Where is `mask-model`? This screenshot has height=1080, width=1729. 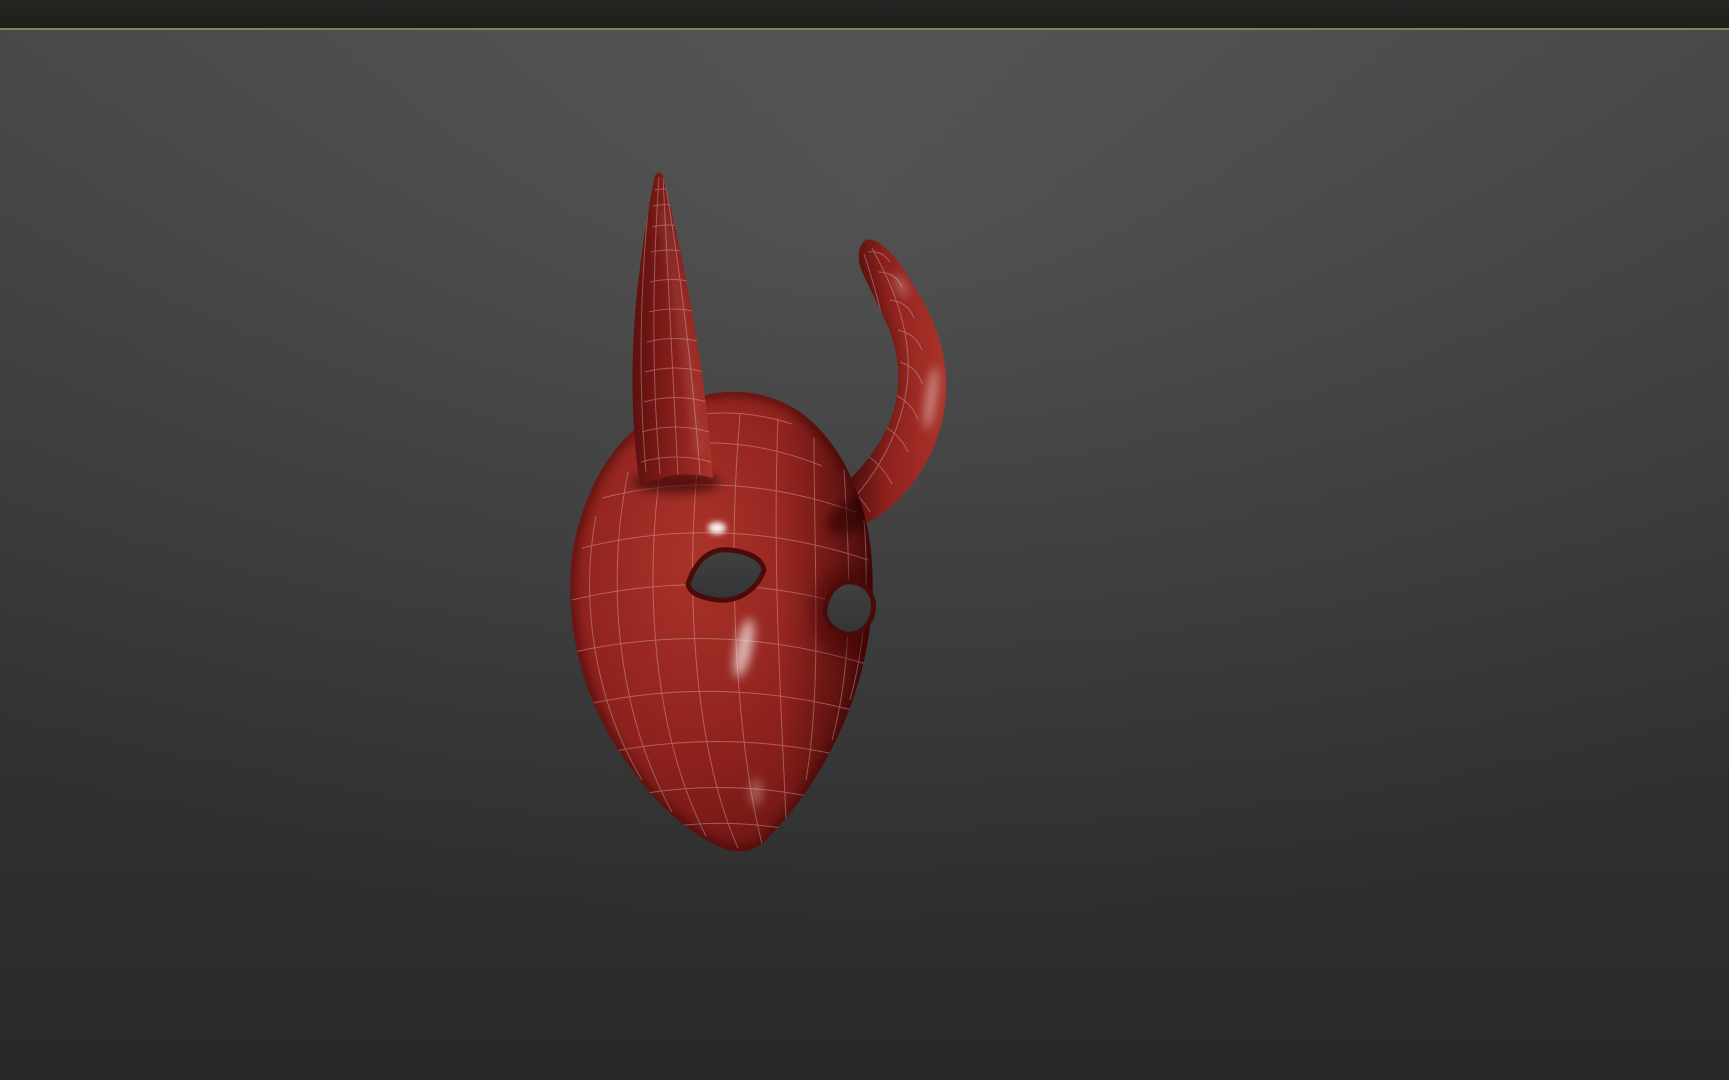
mask-model is located at coordinates (758, 512).